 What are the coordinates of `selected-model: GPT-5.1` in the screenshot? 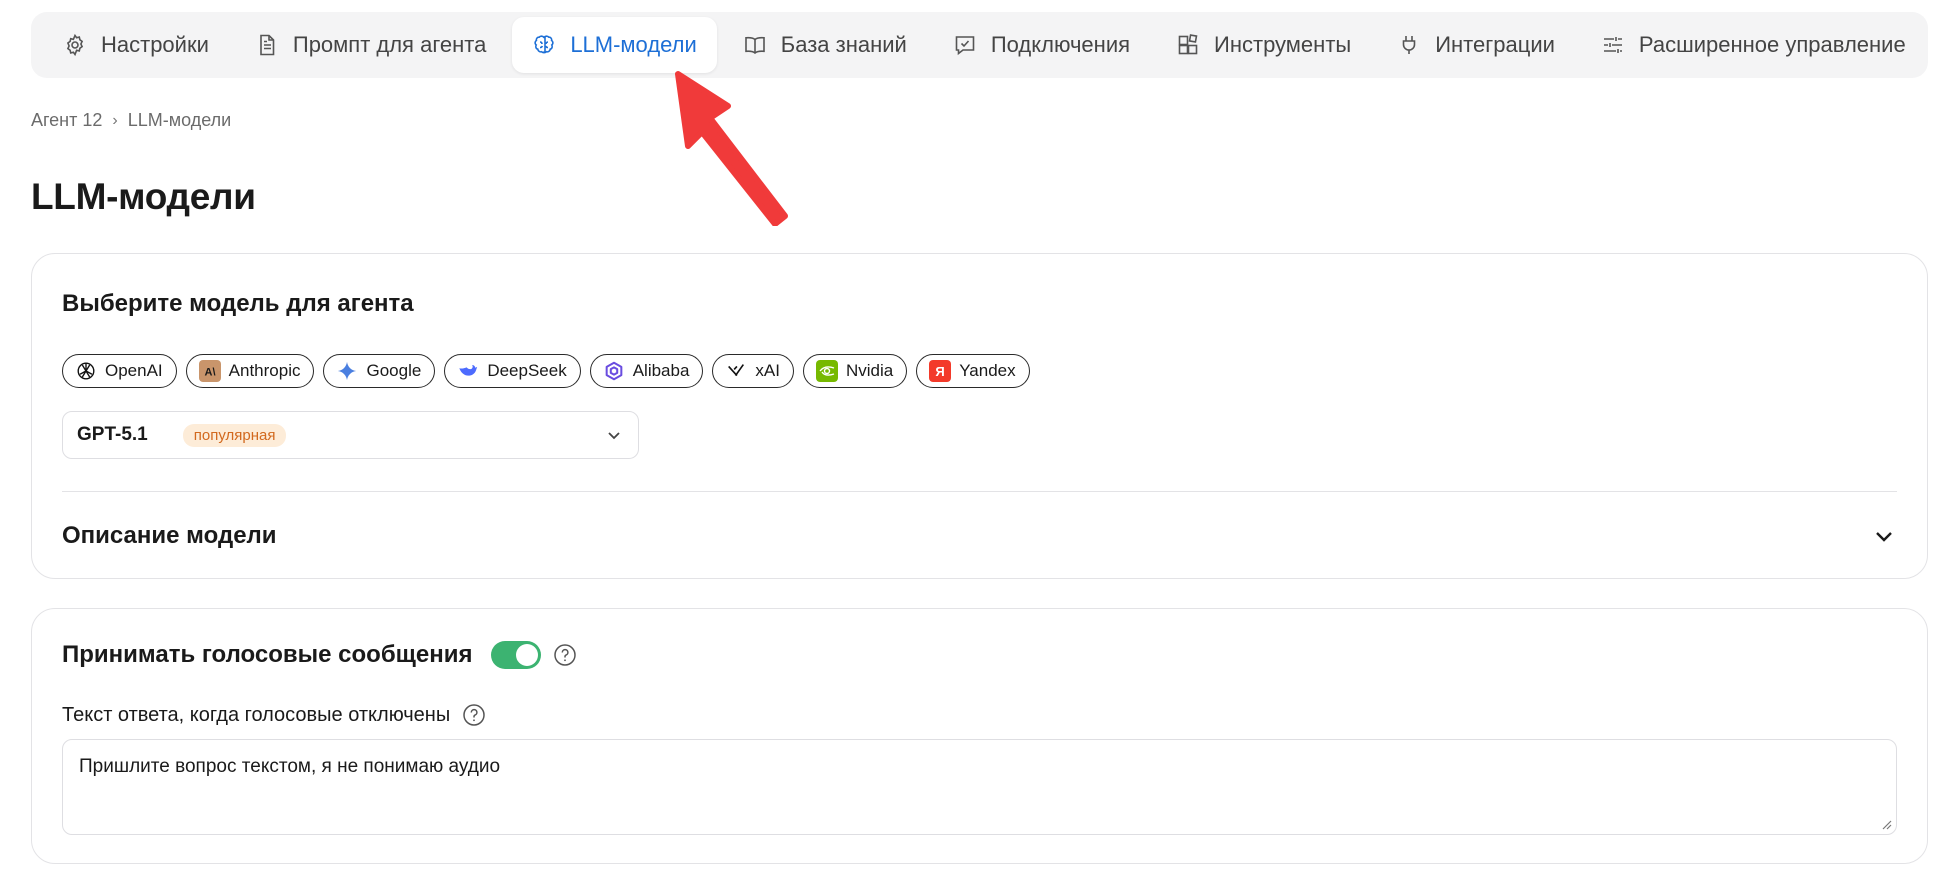 It's located at (112, 434).